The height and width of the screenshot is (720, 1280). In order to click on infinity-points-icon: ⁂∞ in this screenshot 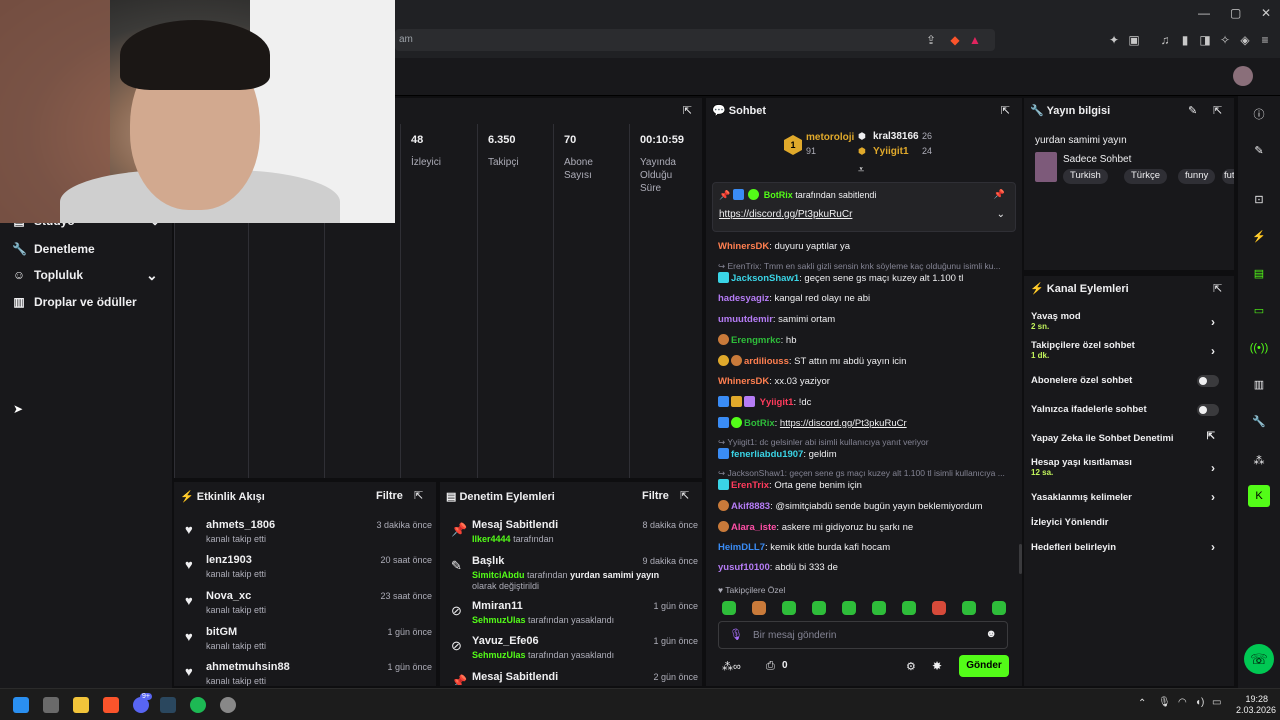, I will do `click(731, 666)`.